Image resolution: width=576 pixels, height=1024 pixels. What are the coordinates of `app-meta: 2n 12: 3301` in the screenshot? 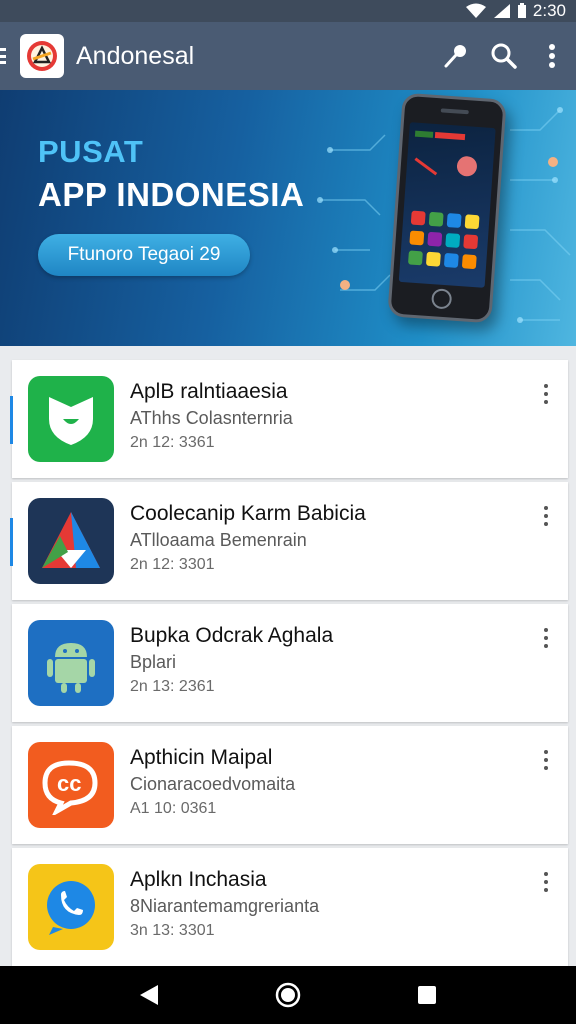 It's located at (172, 564).